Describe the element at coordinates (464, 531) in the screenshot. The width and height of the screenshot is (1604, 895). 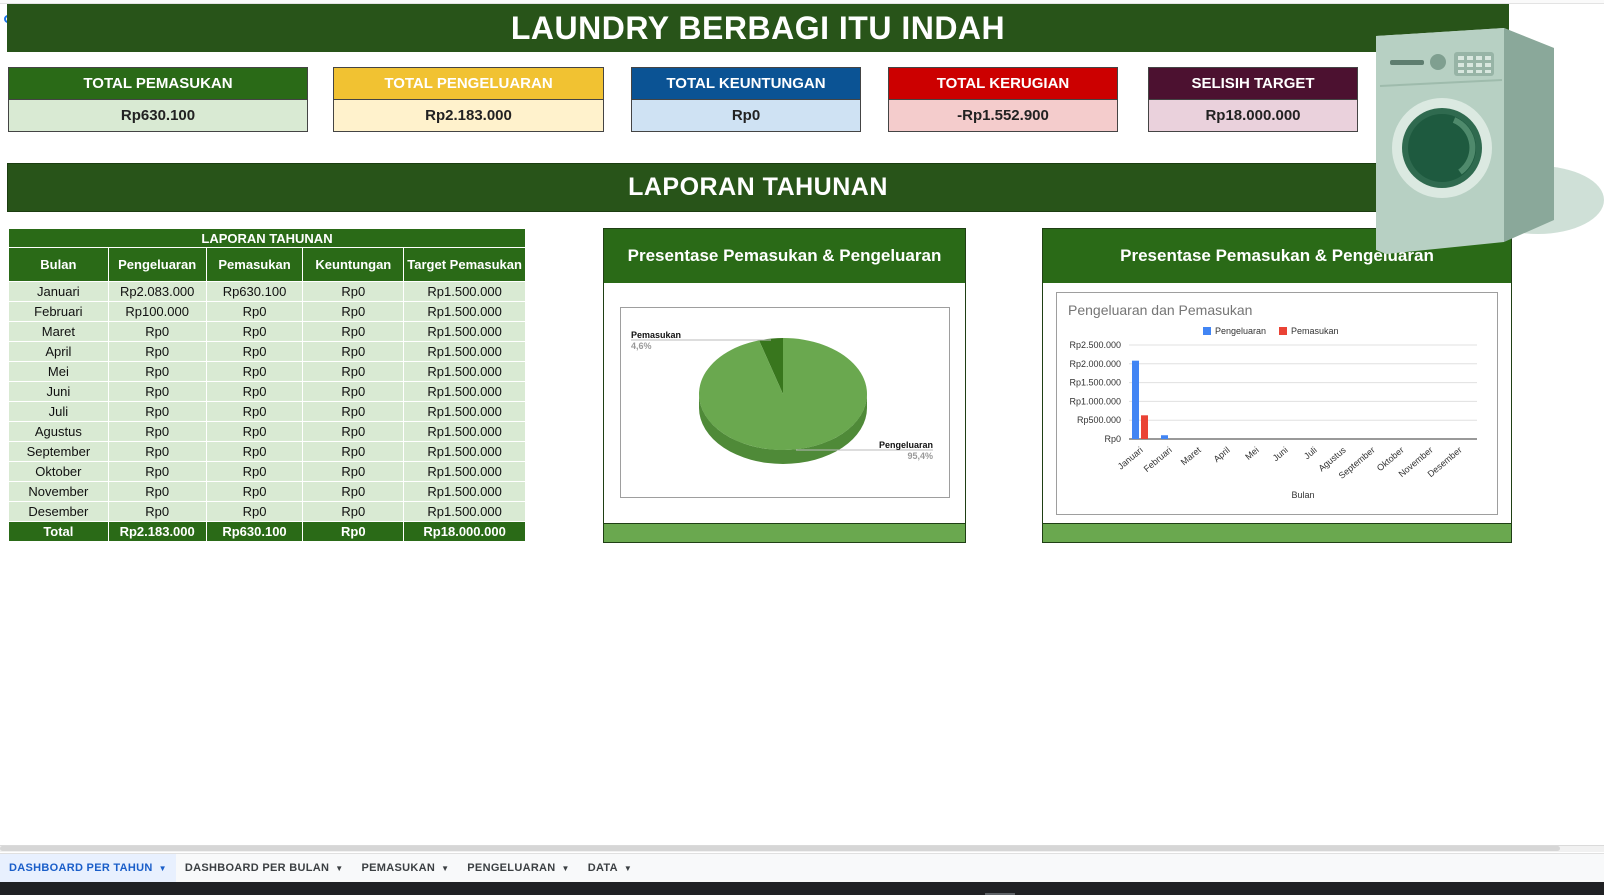
I see `total-cell: Rp18.000.000` at that location.